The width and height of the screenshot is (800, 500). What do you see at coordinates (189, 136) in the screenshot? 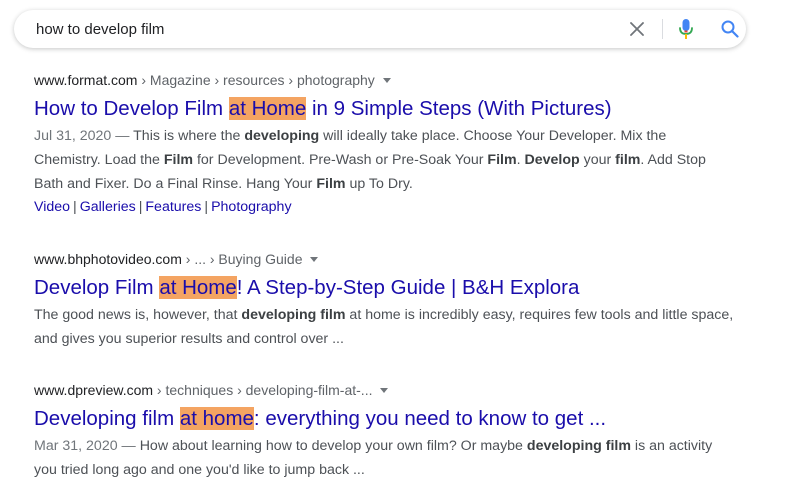
I see `snippet-text: This is where the` at bounding box center [189, 136].